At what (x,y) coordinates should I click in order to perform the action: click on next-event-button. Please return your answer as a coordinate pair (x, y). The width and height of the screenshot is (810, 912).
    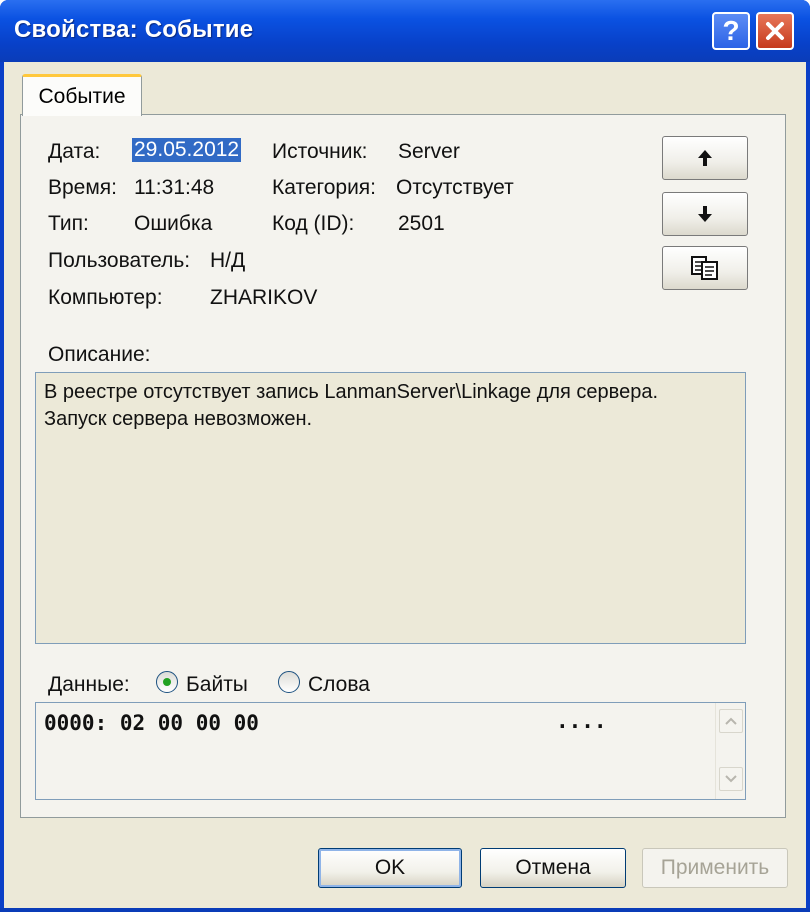
    Looking at the image, I should click on (705, 214).